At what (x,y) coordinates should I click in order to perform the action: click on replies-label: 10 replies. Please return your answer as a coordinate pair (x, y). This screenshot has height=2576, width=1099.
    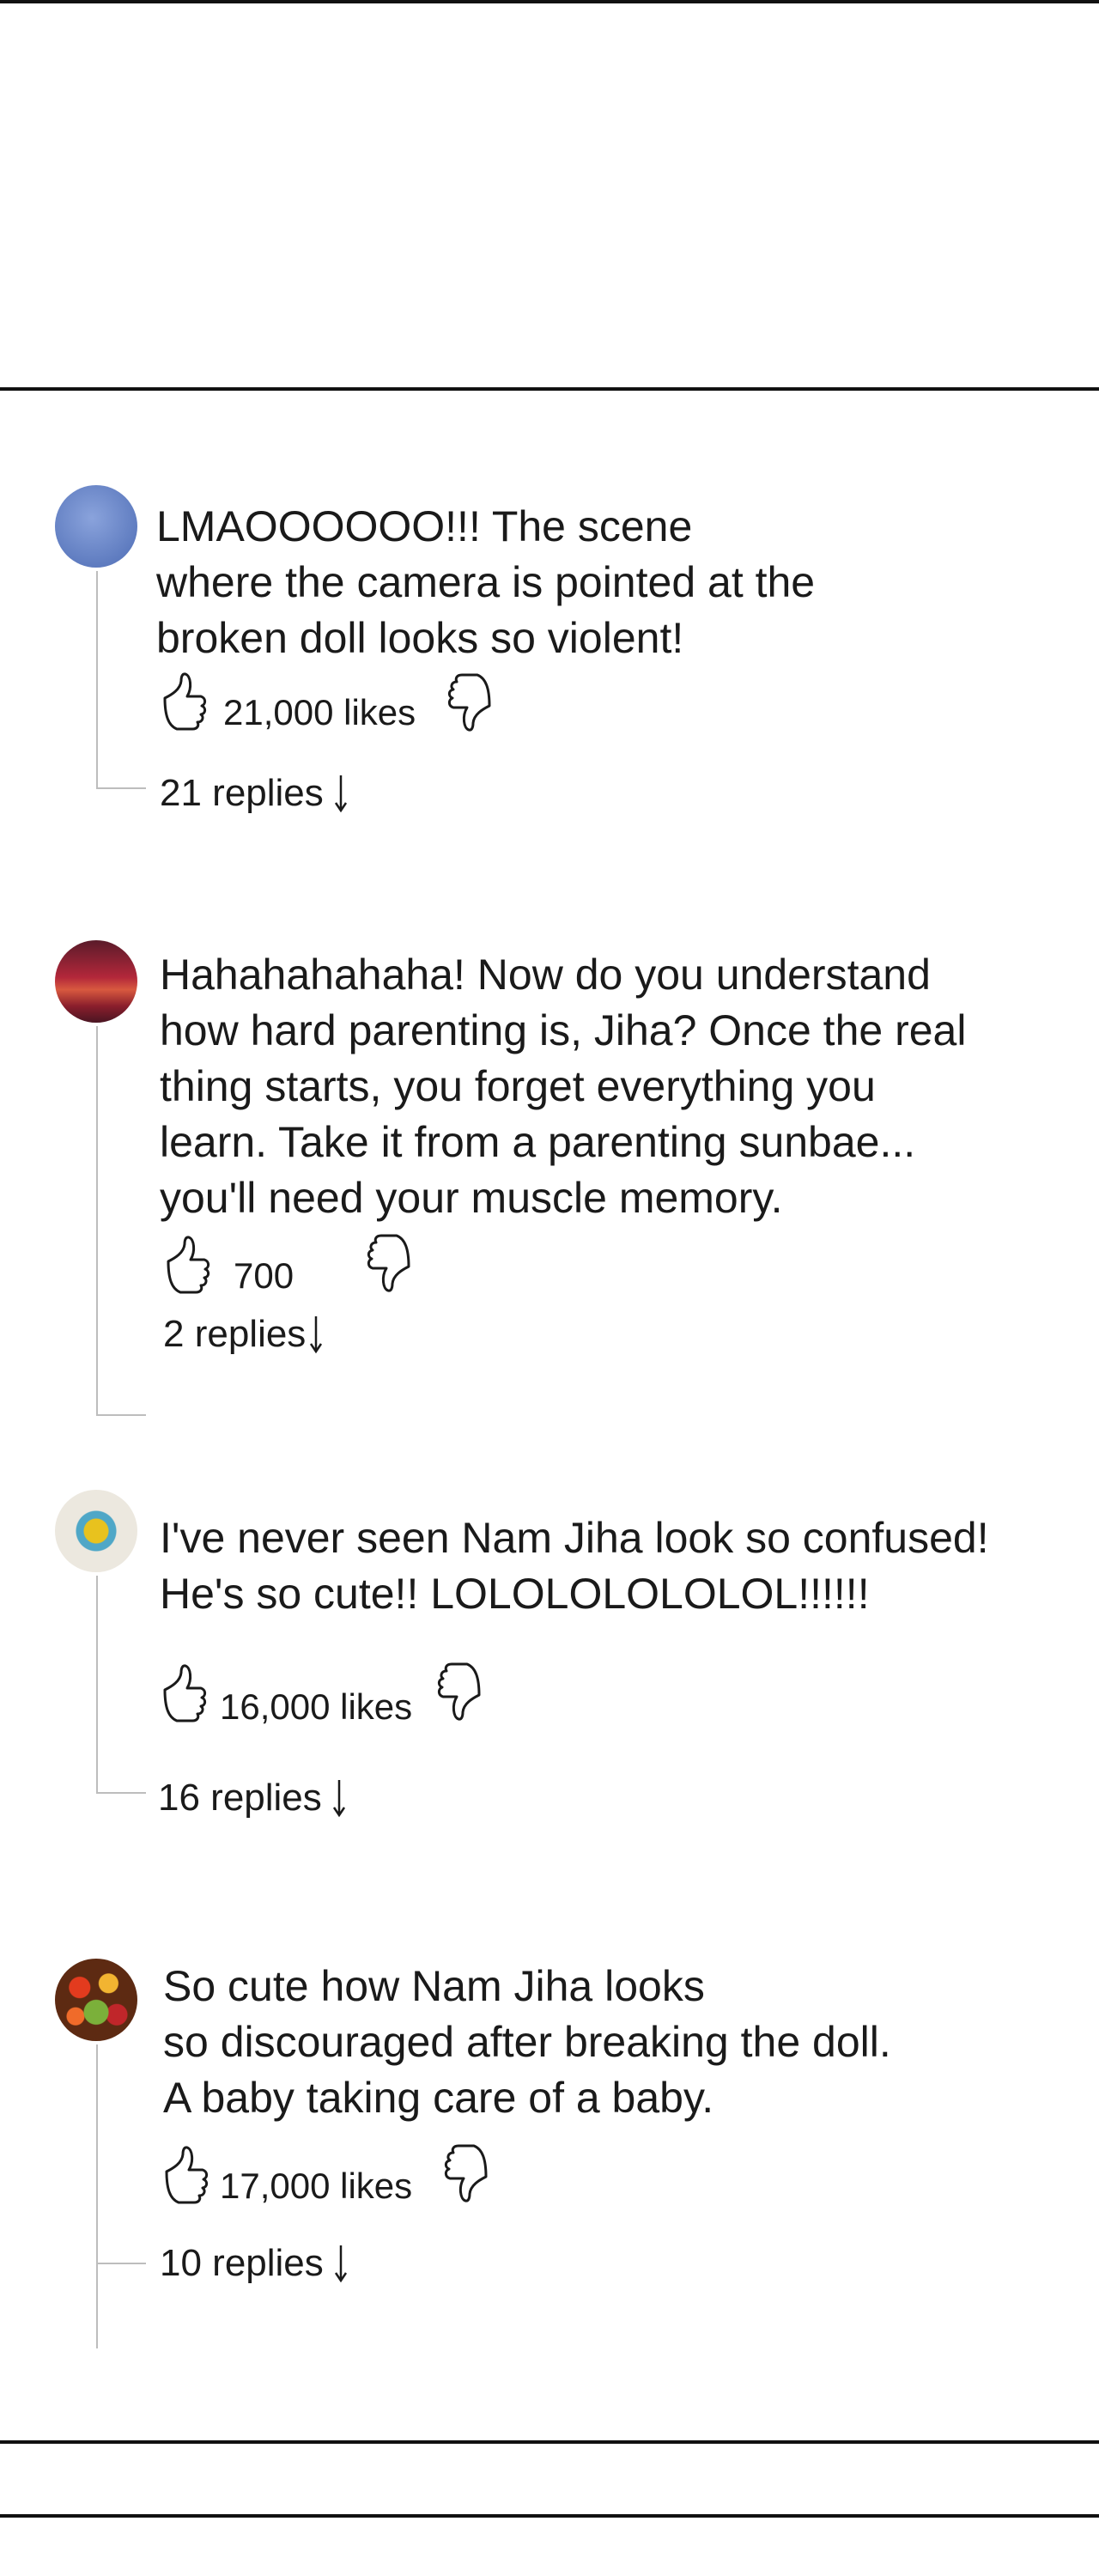
    Looking at the image, I should click on (242, 2263).